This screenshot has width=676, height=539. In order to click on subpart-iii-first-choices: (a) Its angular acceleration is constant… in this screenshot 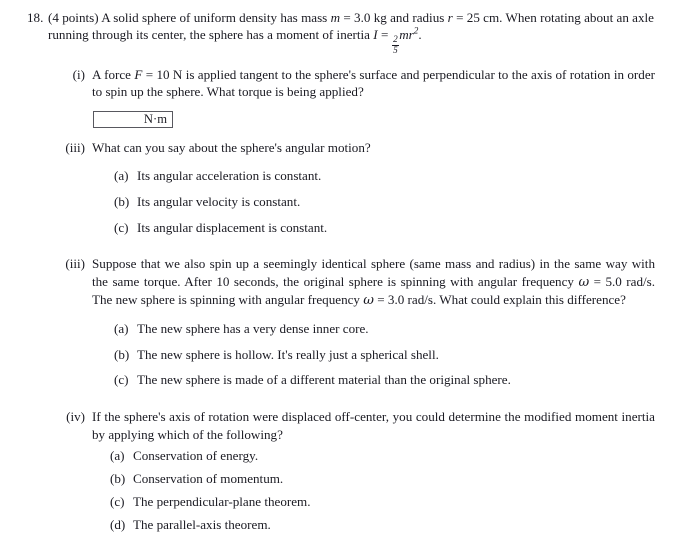, I will do `click(373, 201)`.